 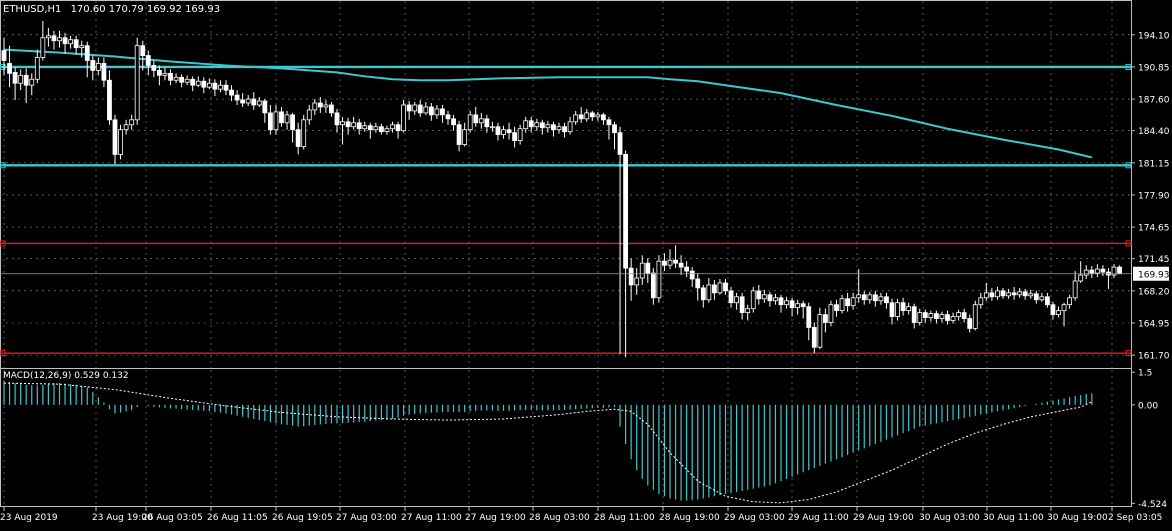 What do you see at coordinates (883, 518) in the screenshot?
I see `x-tick-label: 29 Aug 19:00` at bounding box center [883, 518].